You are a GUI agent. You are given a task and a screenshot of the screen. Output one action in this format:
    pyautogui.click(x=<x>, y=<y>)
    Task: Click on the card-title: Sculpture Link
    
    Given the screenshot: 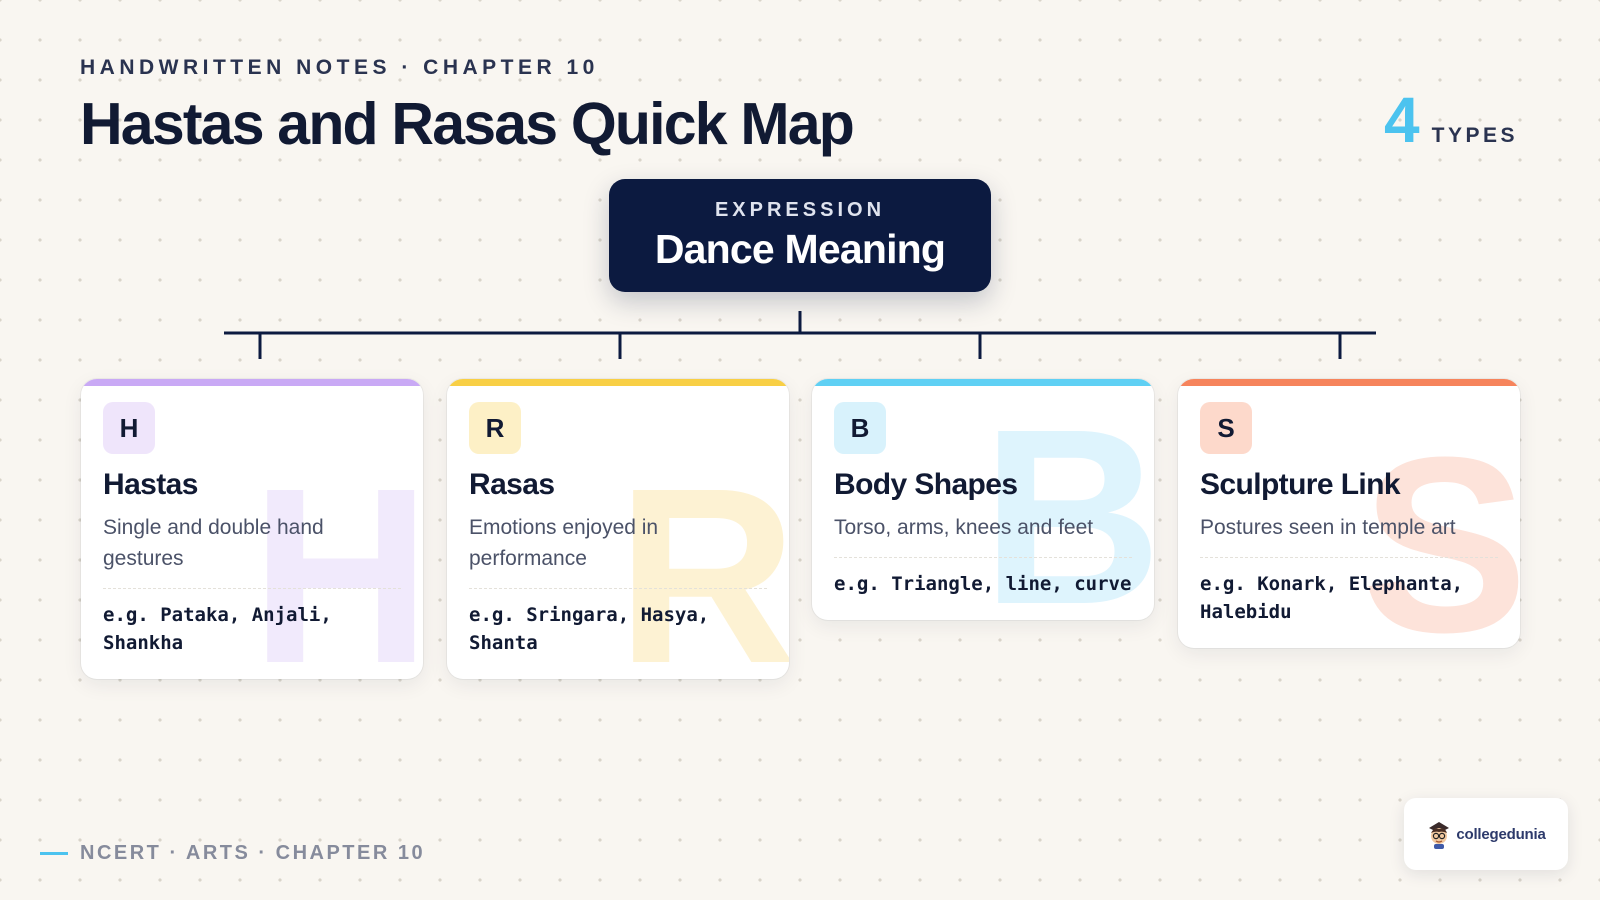 What is the action you would take?
    pyautogui.click(x=1300, y=484)
    